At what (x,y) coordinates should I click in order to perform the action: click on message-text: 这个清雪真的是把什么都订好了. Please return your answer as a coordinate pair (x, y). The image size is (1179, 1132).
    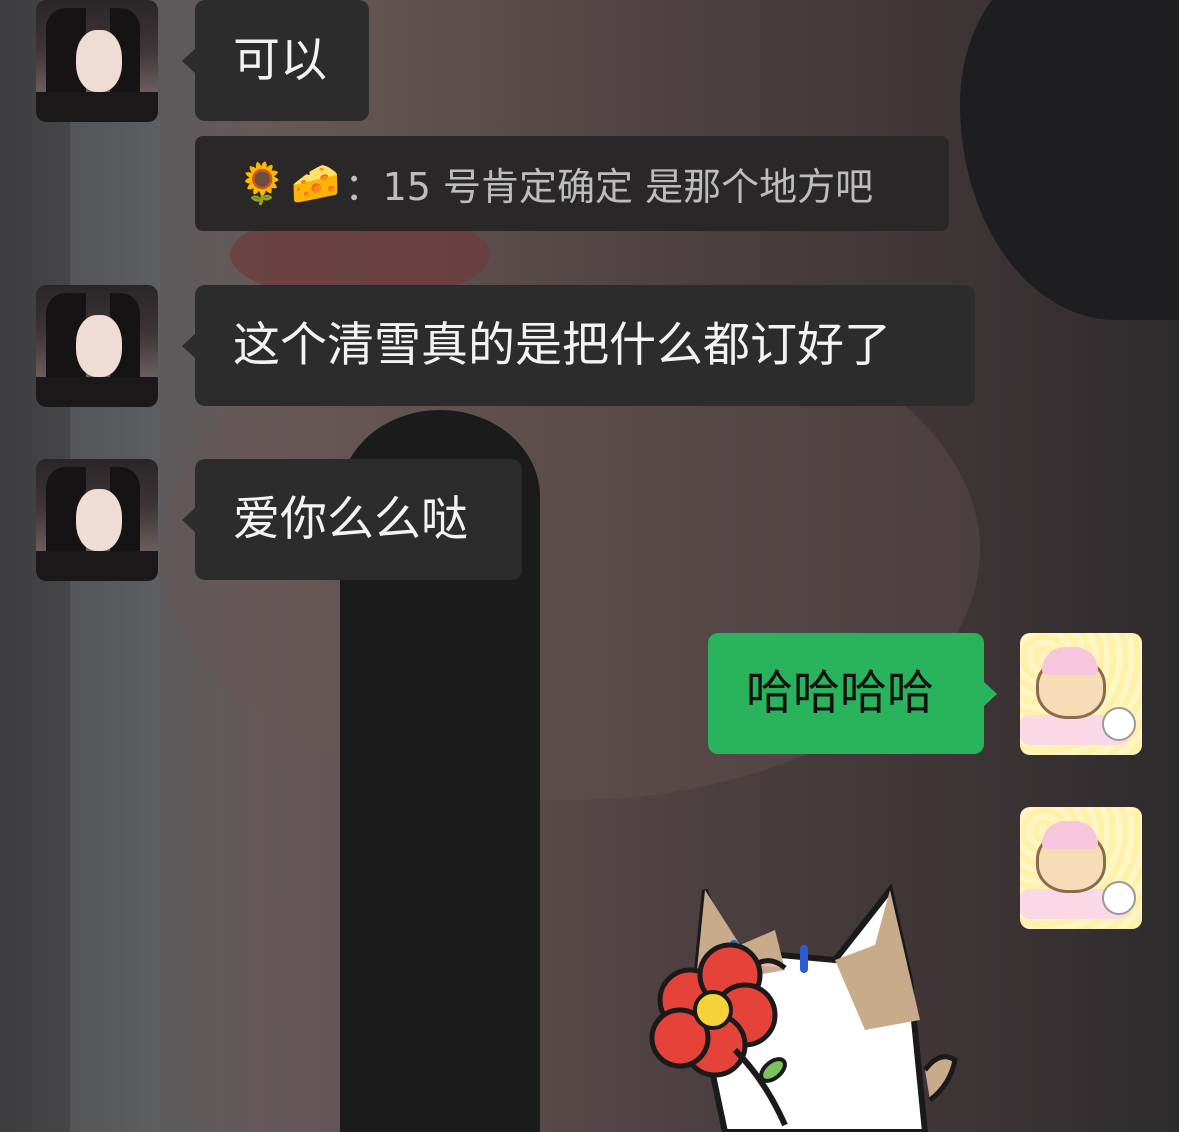
    Looking at the image, I should click on (562, 345).